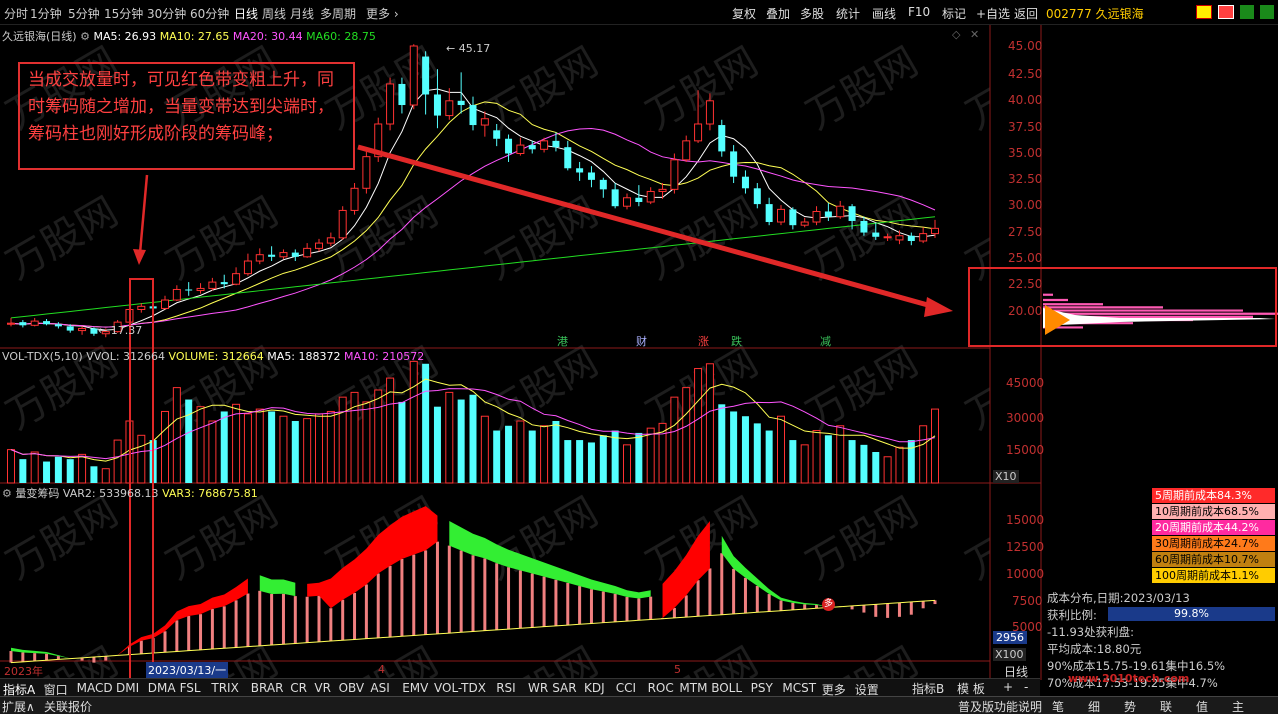 This screenshot has width=1278, height=714. I want to click on indicator-tab-19: ROC, so click(661, 688).